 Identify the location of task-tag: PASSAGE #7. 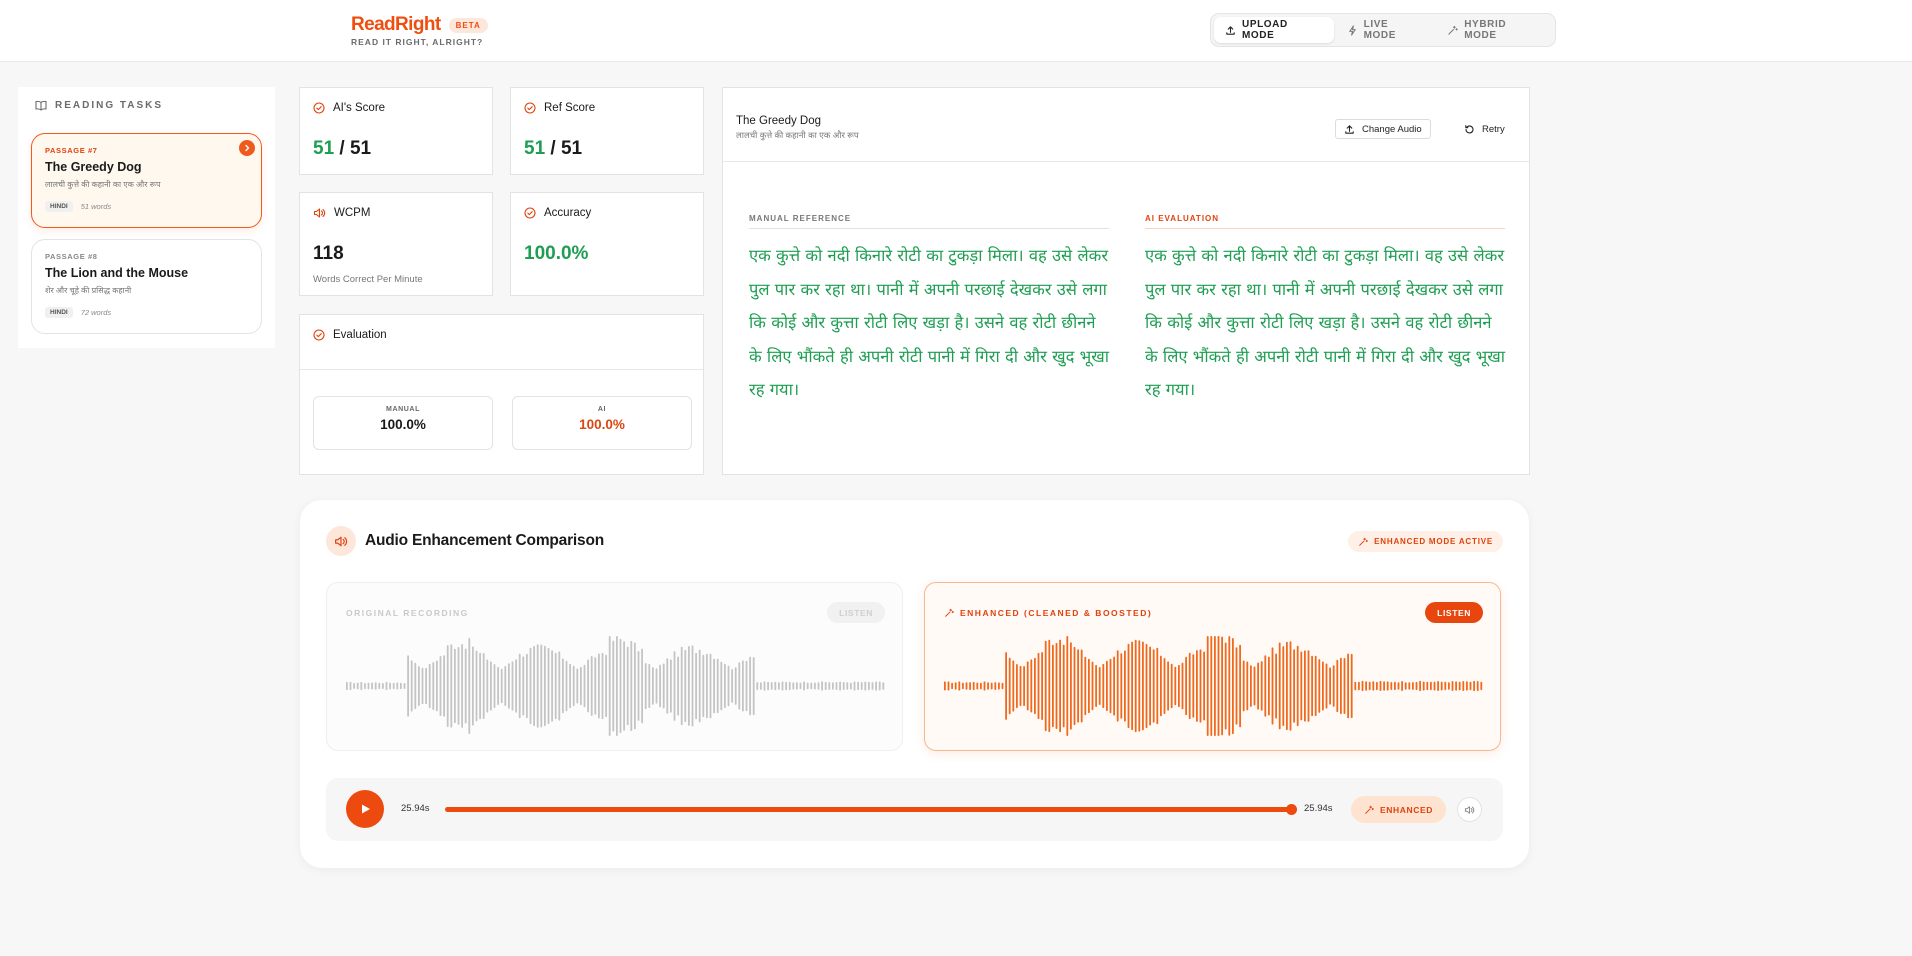
(71, 150).